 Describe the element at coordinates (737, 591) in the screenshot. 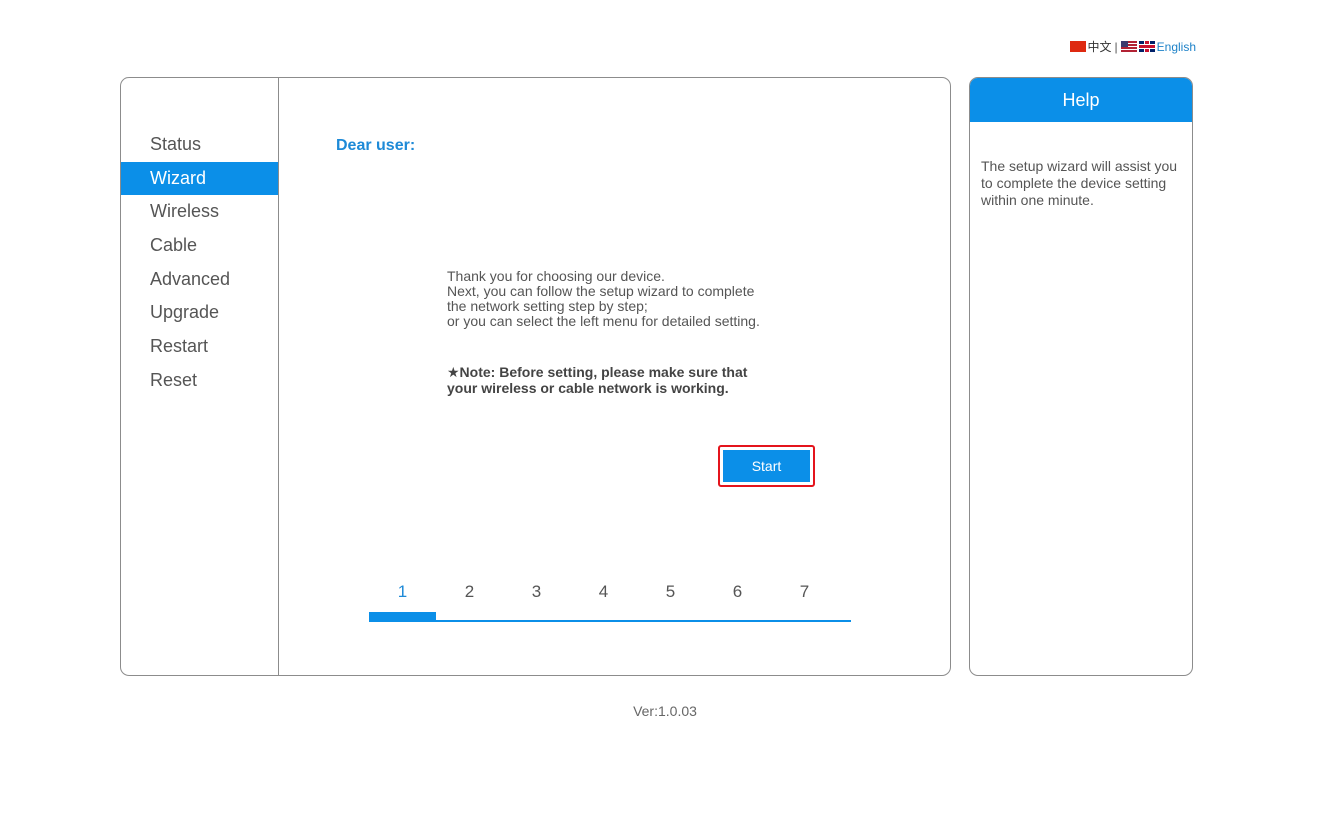

I see `step-6: 6` at that location.